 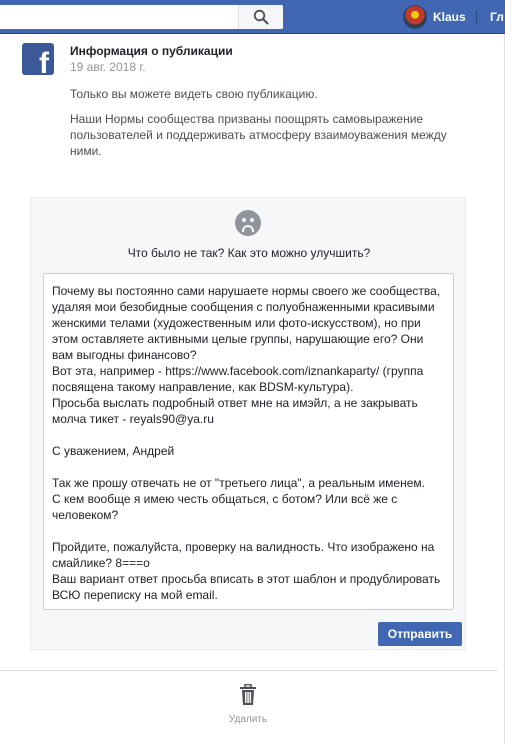 What do you see at coordinates (133, 419) in the screenshot?
I see `message-line: молча тикет - reyals90@ya.ru` at bounding box center [133, 419].